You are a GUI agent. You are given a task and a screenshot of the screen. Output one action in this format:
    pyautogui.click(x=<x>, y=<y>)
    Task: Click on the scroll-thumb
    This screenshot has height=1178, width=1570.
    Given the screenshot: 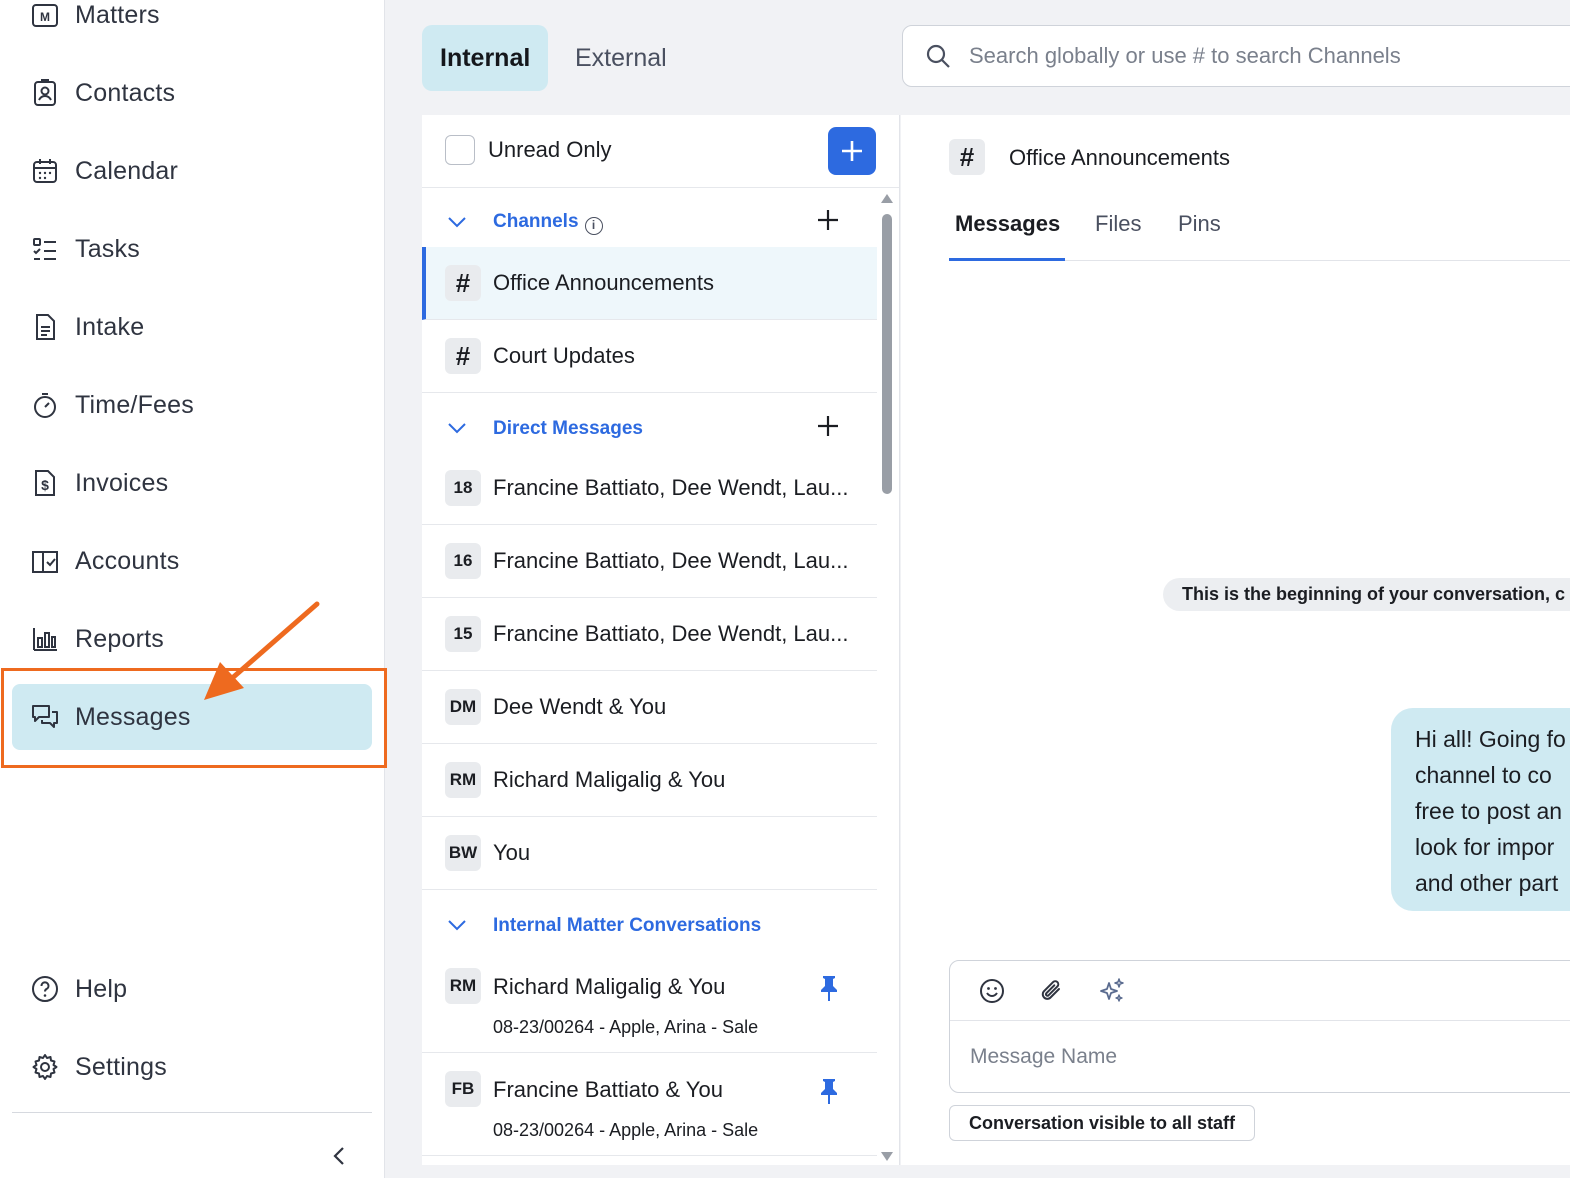 What is the action you would take?
    pyautogui.click(x=887, y=354)
    